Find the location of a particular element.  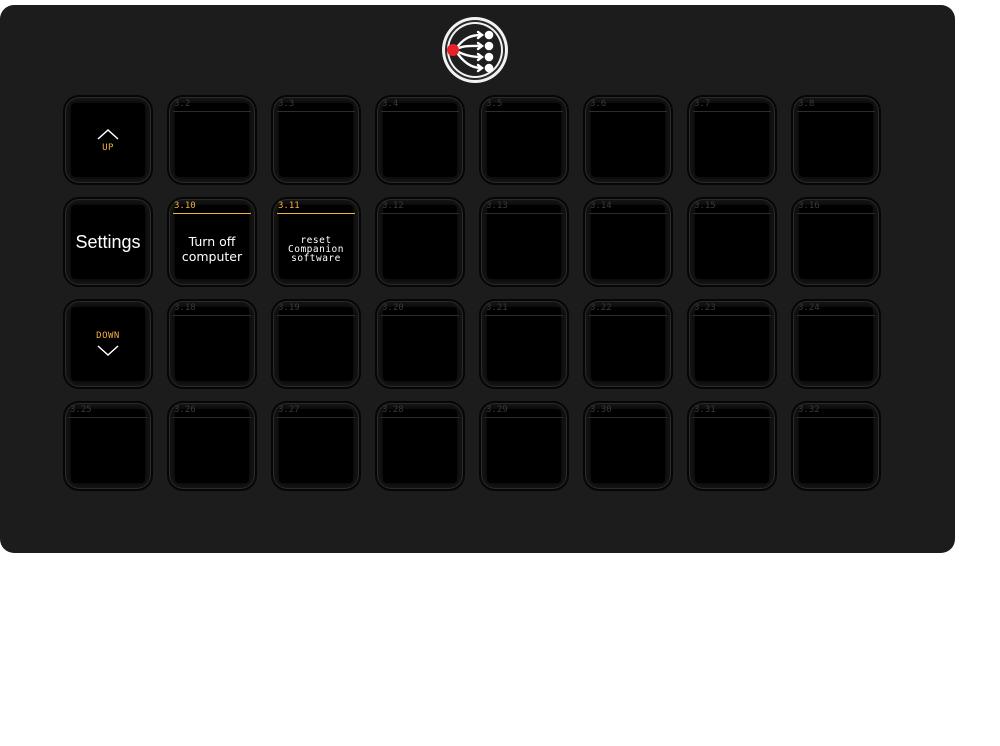

key-3-17: DOWN is located at coordinates (108, 344).